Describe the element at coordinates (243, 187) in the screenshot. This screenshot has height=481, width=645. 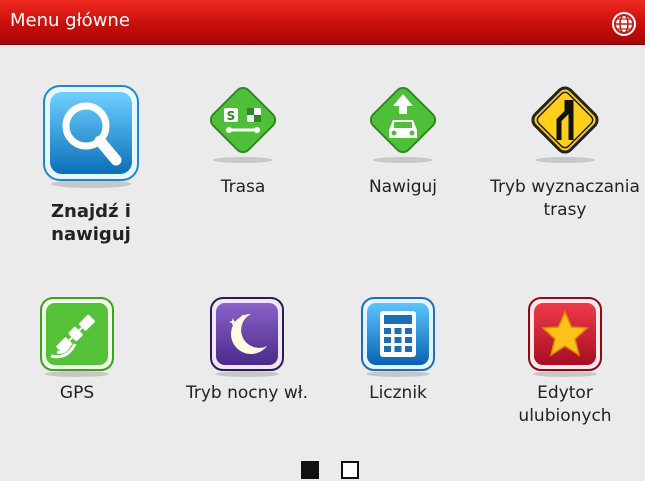
I see `tile-label: Trasa` at that location.